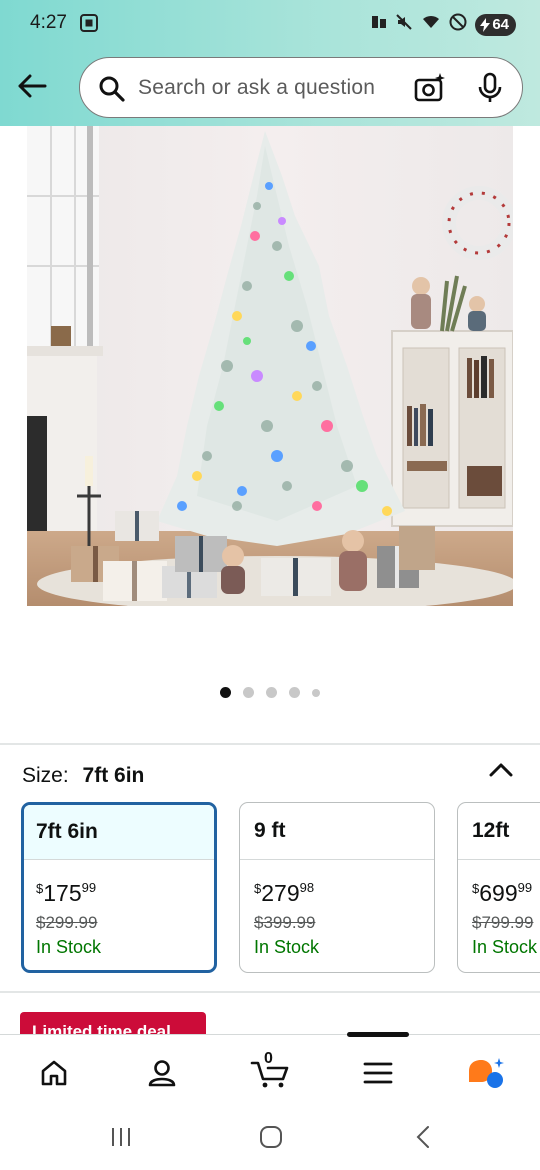 The width and height of the screenshot is (540, 1170). Describe the element at coordinates (500, 24) in the screenshot. I see `battery-level: 64` at that location.